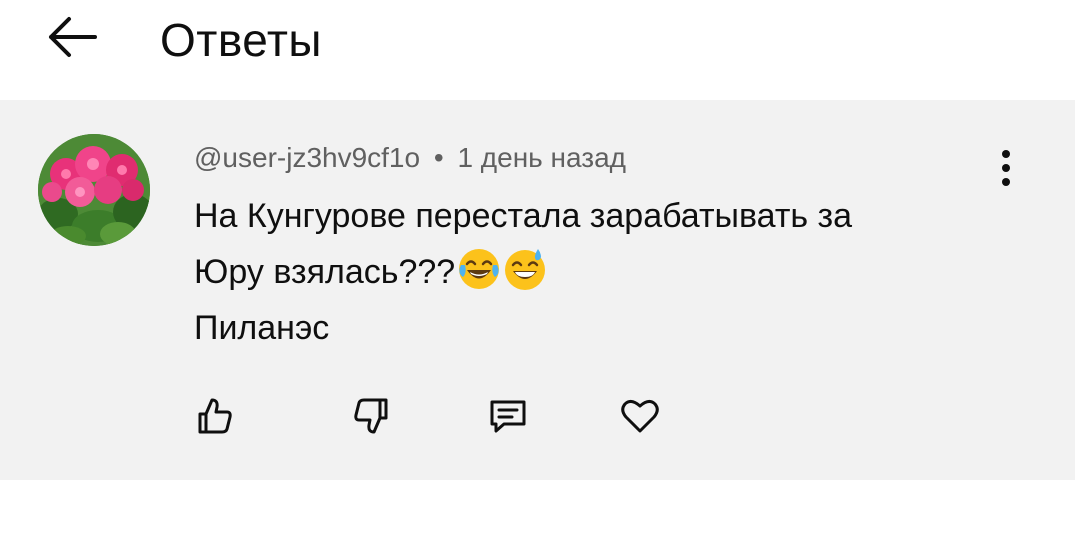  I want to click on grinning-sweat-emoji-icon, so click(525, 269).